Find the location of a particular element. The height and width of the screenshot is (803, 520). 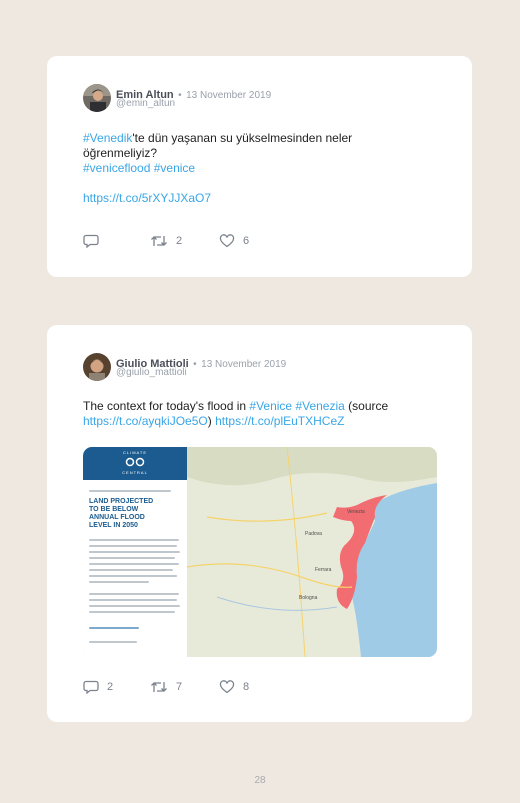

tweet-url-link: https://t.co/5rXYJJXaO7 is located at coordinates (243, 198).